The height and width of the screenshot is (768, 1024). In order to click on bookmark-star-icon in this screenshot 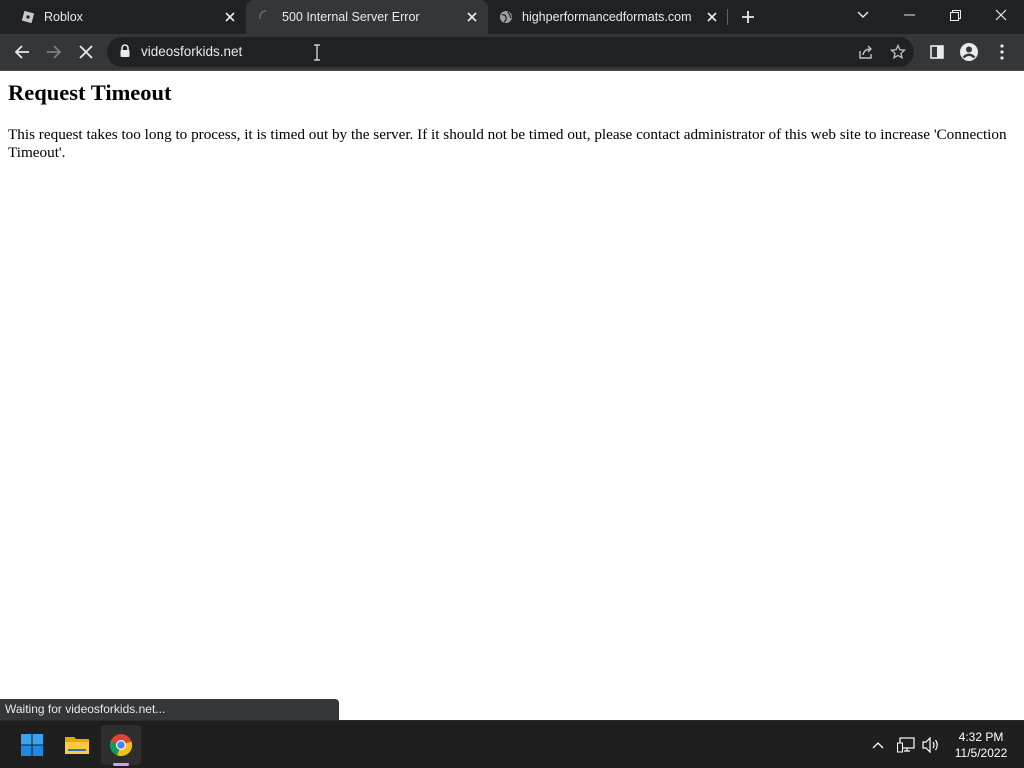, I will do `click(898, 52)`.